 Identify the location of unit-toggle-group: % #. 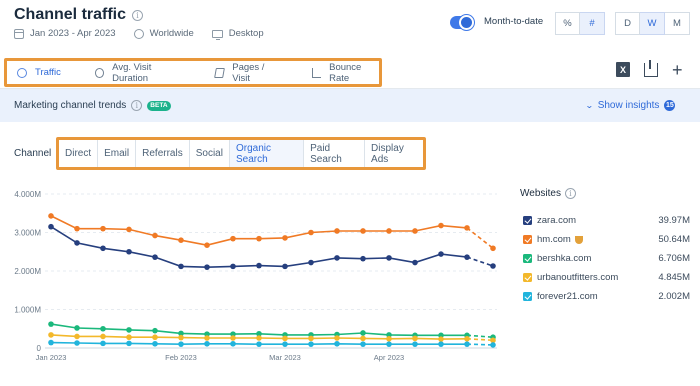
(580, 23).